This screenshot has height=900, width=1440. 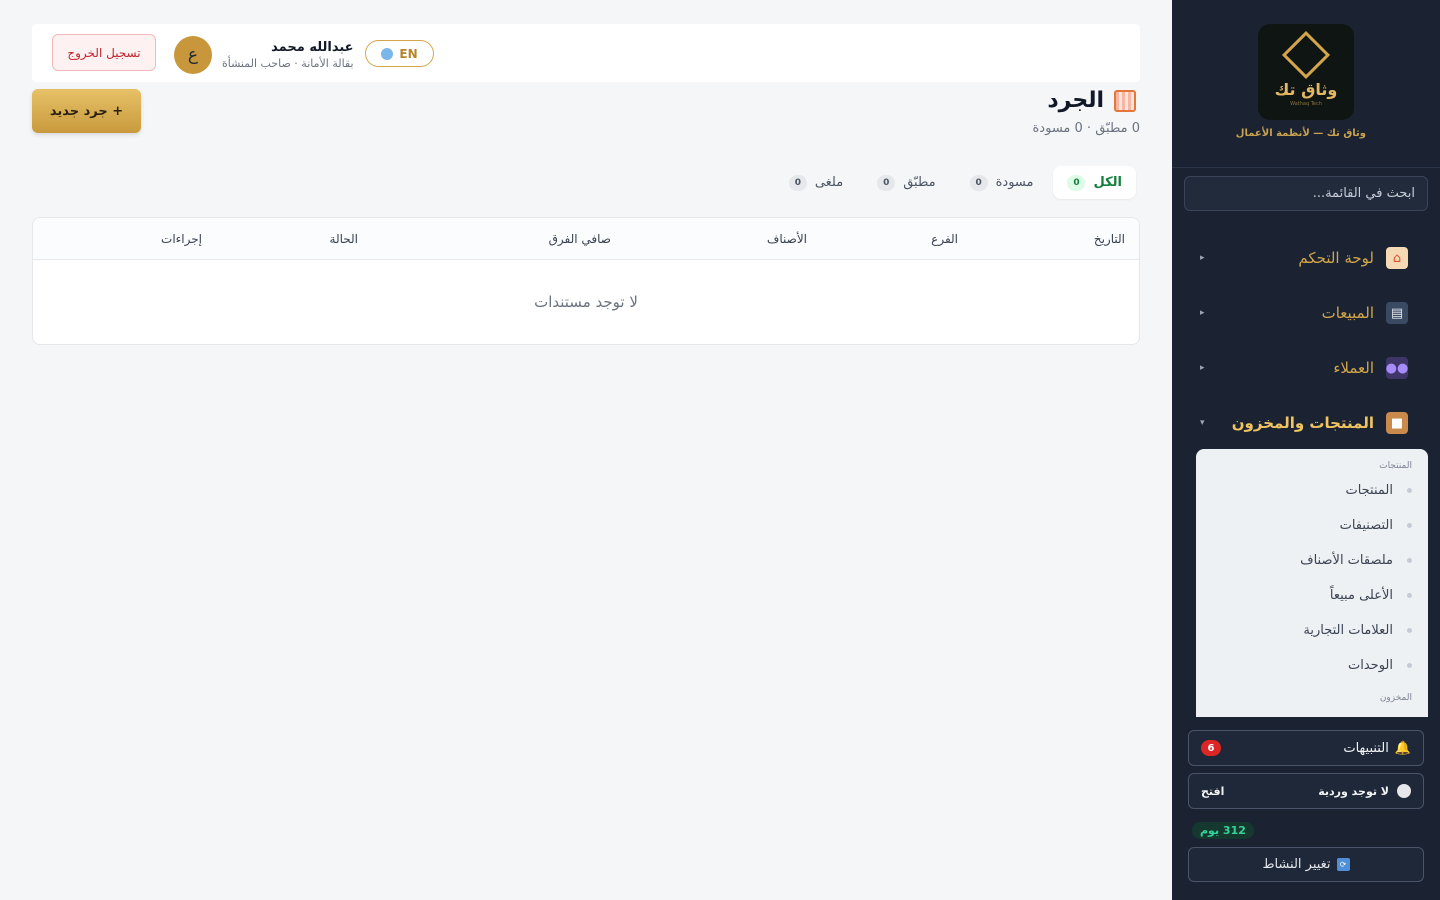 I want to click on tab-draft: مسودة 0, so click(x=1002, y=182).